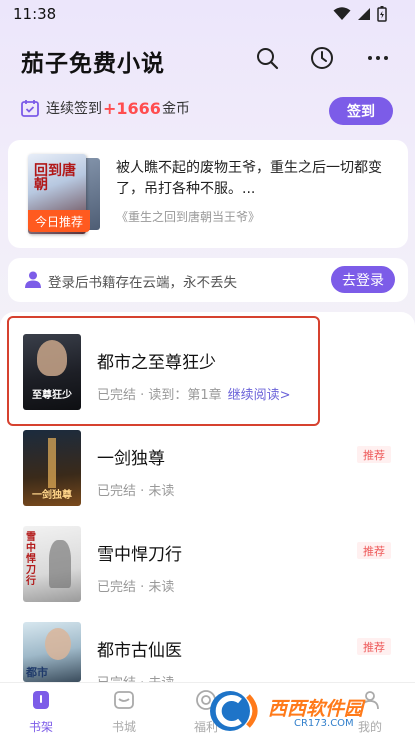 The image size is (415, 738). What do you see at coordinates (30, 108) in the screenshot?
I see `calendar-check-icon` at bounding box center [30, 108].